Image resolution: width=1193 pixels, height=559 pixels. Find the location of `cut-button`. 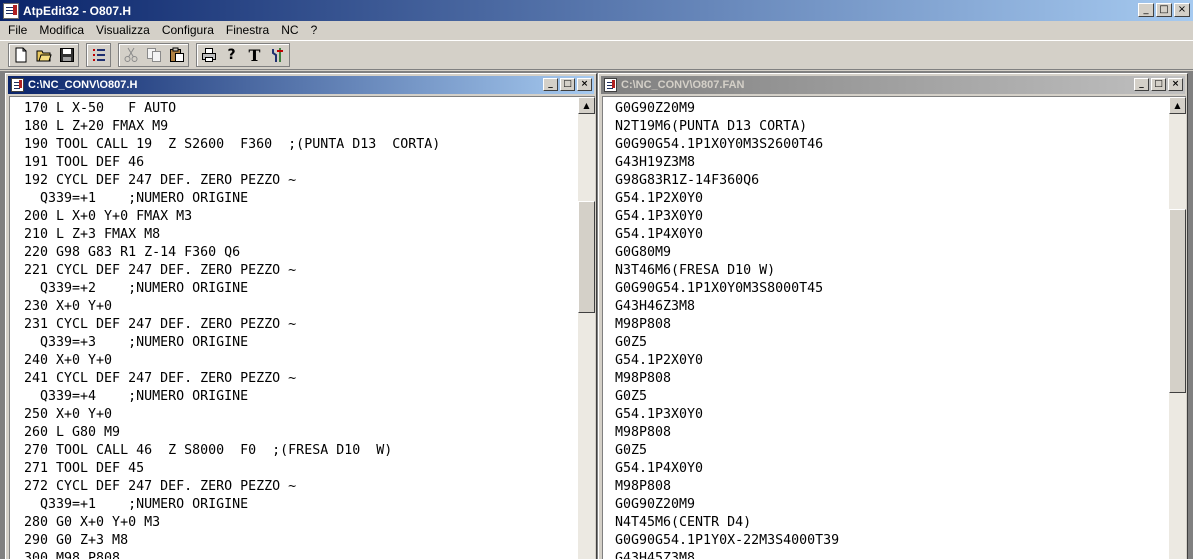

cut-button is located at coordinates (130, 55).